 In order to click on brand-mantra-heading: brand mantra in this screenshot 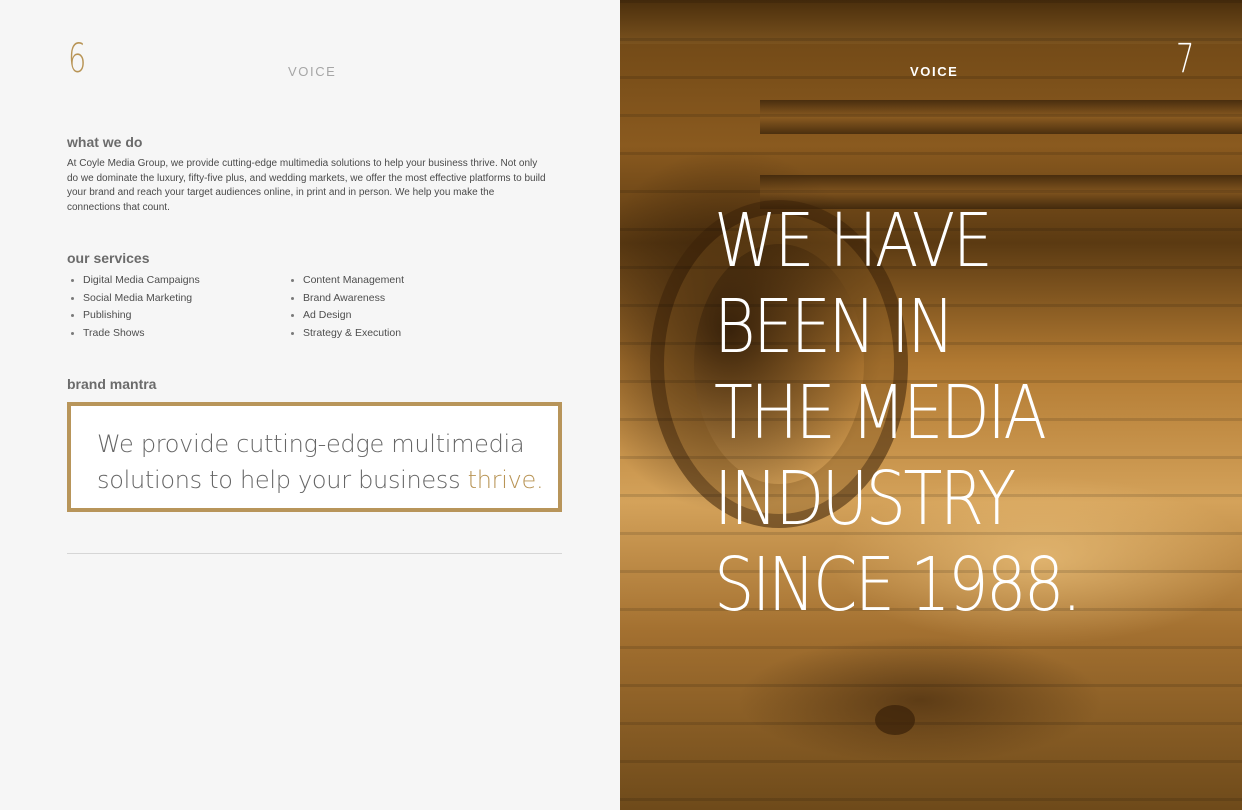, I will do `click(112, 384)`.